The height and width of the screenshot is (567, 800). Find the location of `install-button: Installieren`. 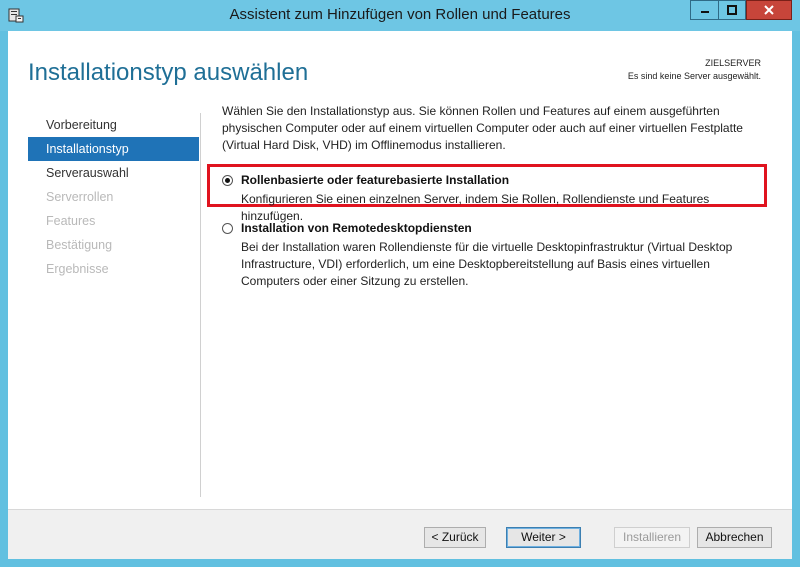

install-button: Installieren is located at coordinates (652, 537).